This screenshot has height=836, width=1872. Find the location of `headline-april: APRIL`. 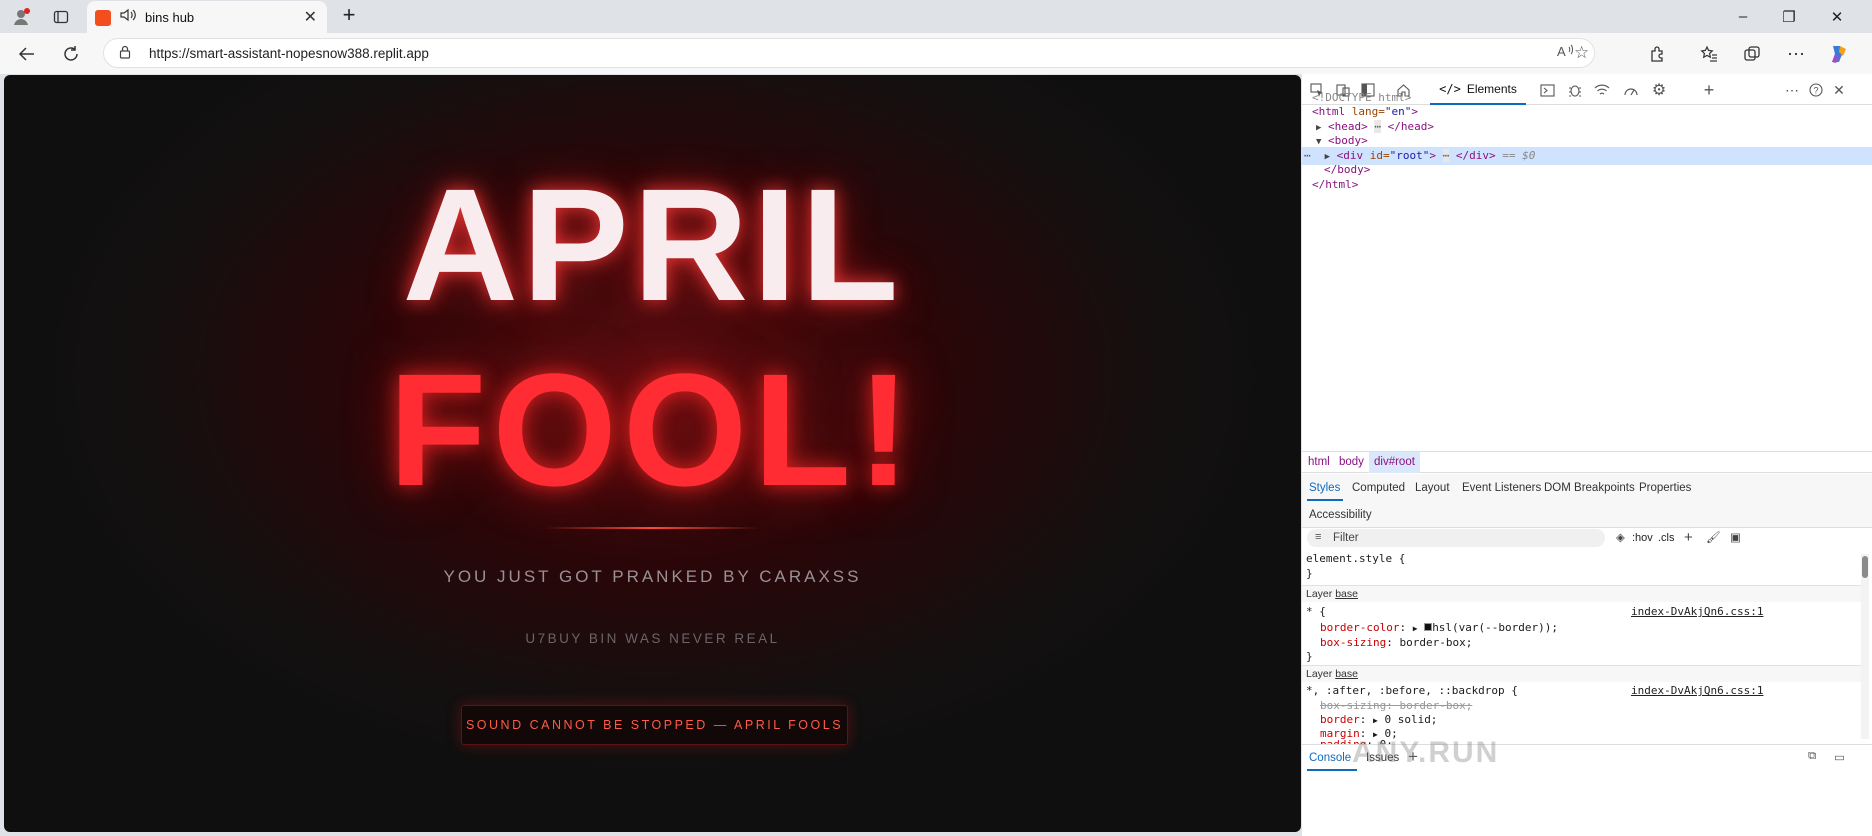

headline-april: APRIL is located at coordinates (652, 244).